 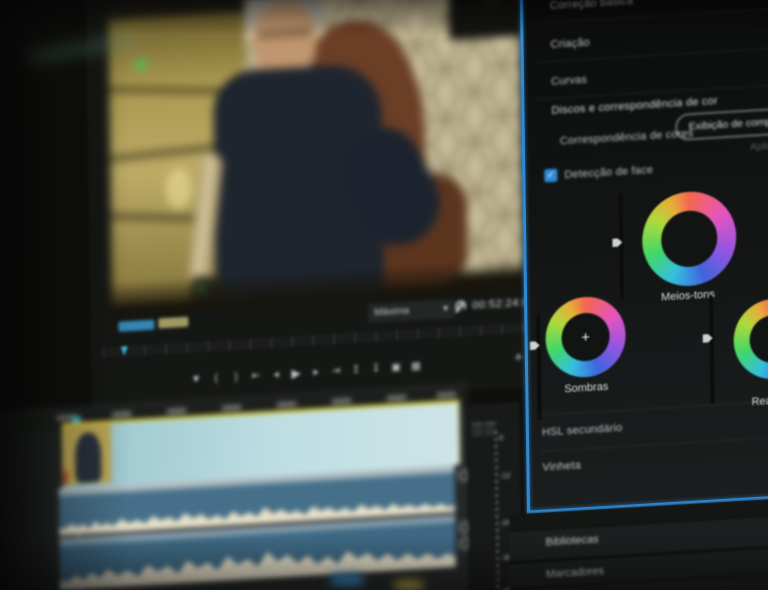 What do you see at coordinates (653, 406) in the screenshot?
I see `separator` at bounding box center [653, 406].